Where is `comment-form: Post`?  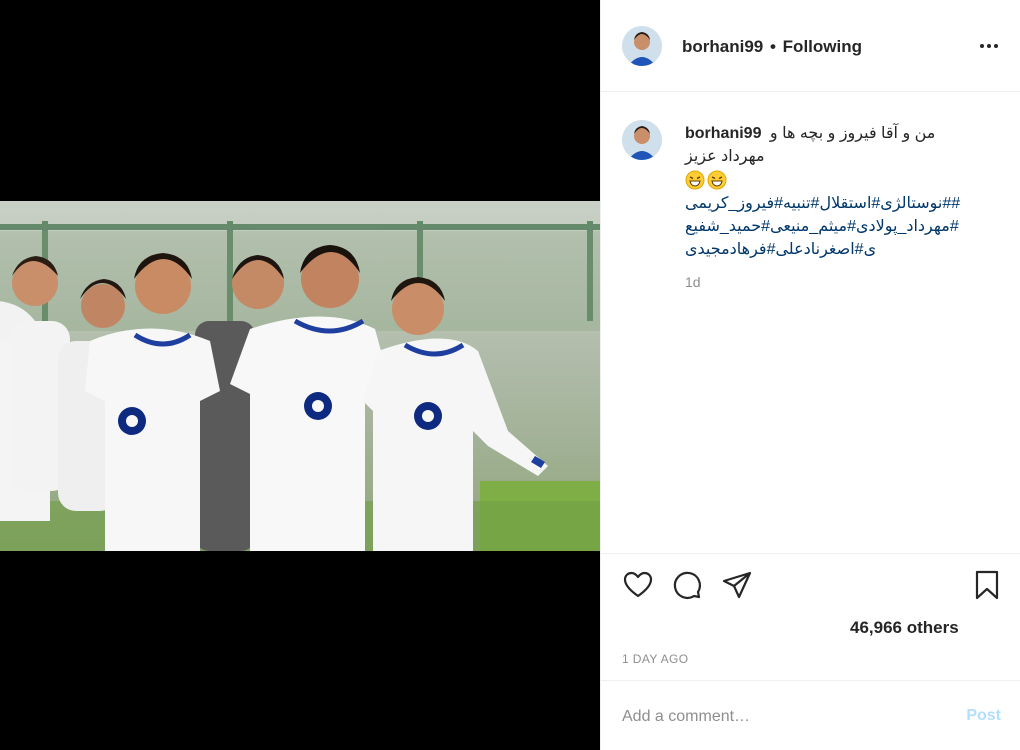
comment-form: Post is located at coordinates (810, 715).